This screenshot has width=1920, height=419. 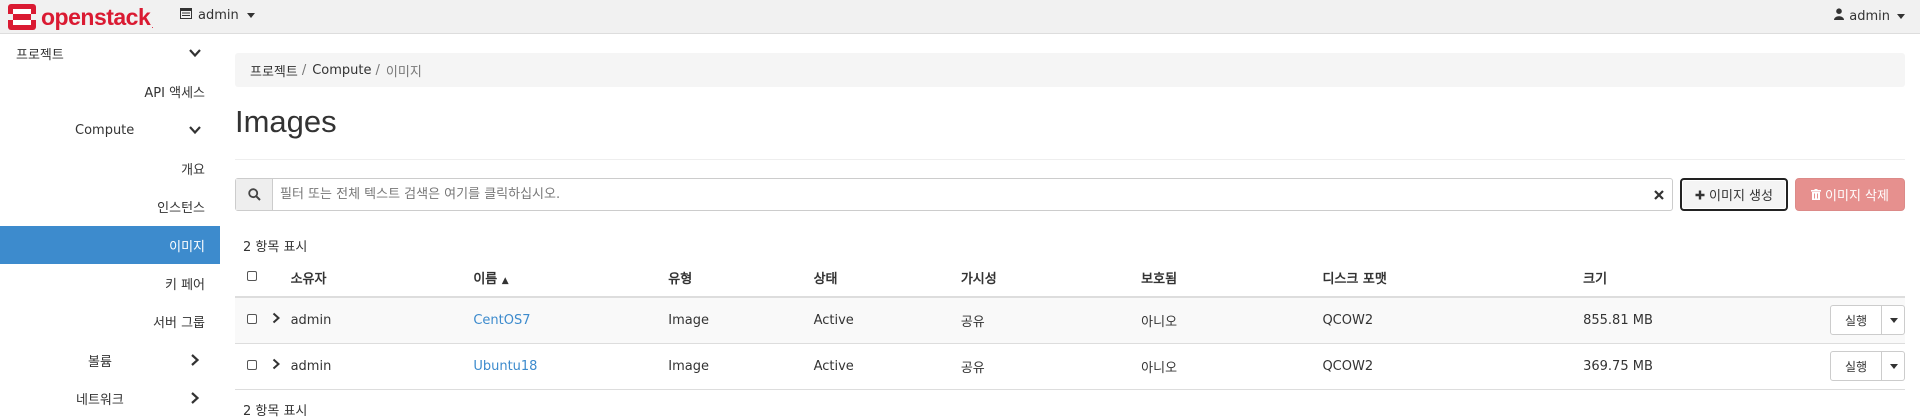 What do you see at coordinates (960, 17) in the screenshot?
I see `top-navbar: openstack . admin admin` at bounding box center [960, 17].